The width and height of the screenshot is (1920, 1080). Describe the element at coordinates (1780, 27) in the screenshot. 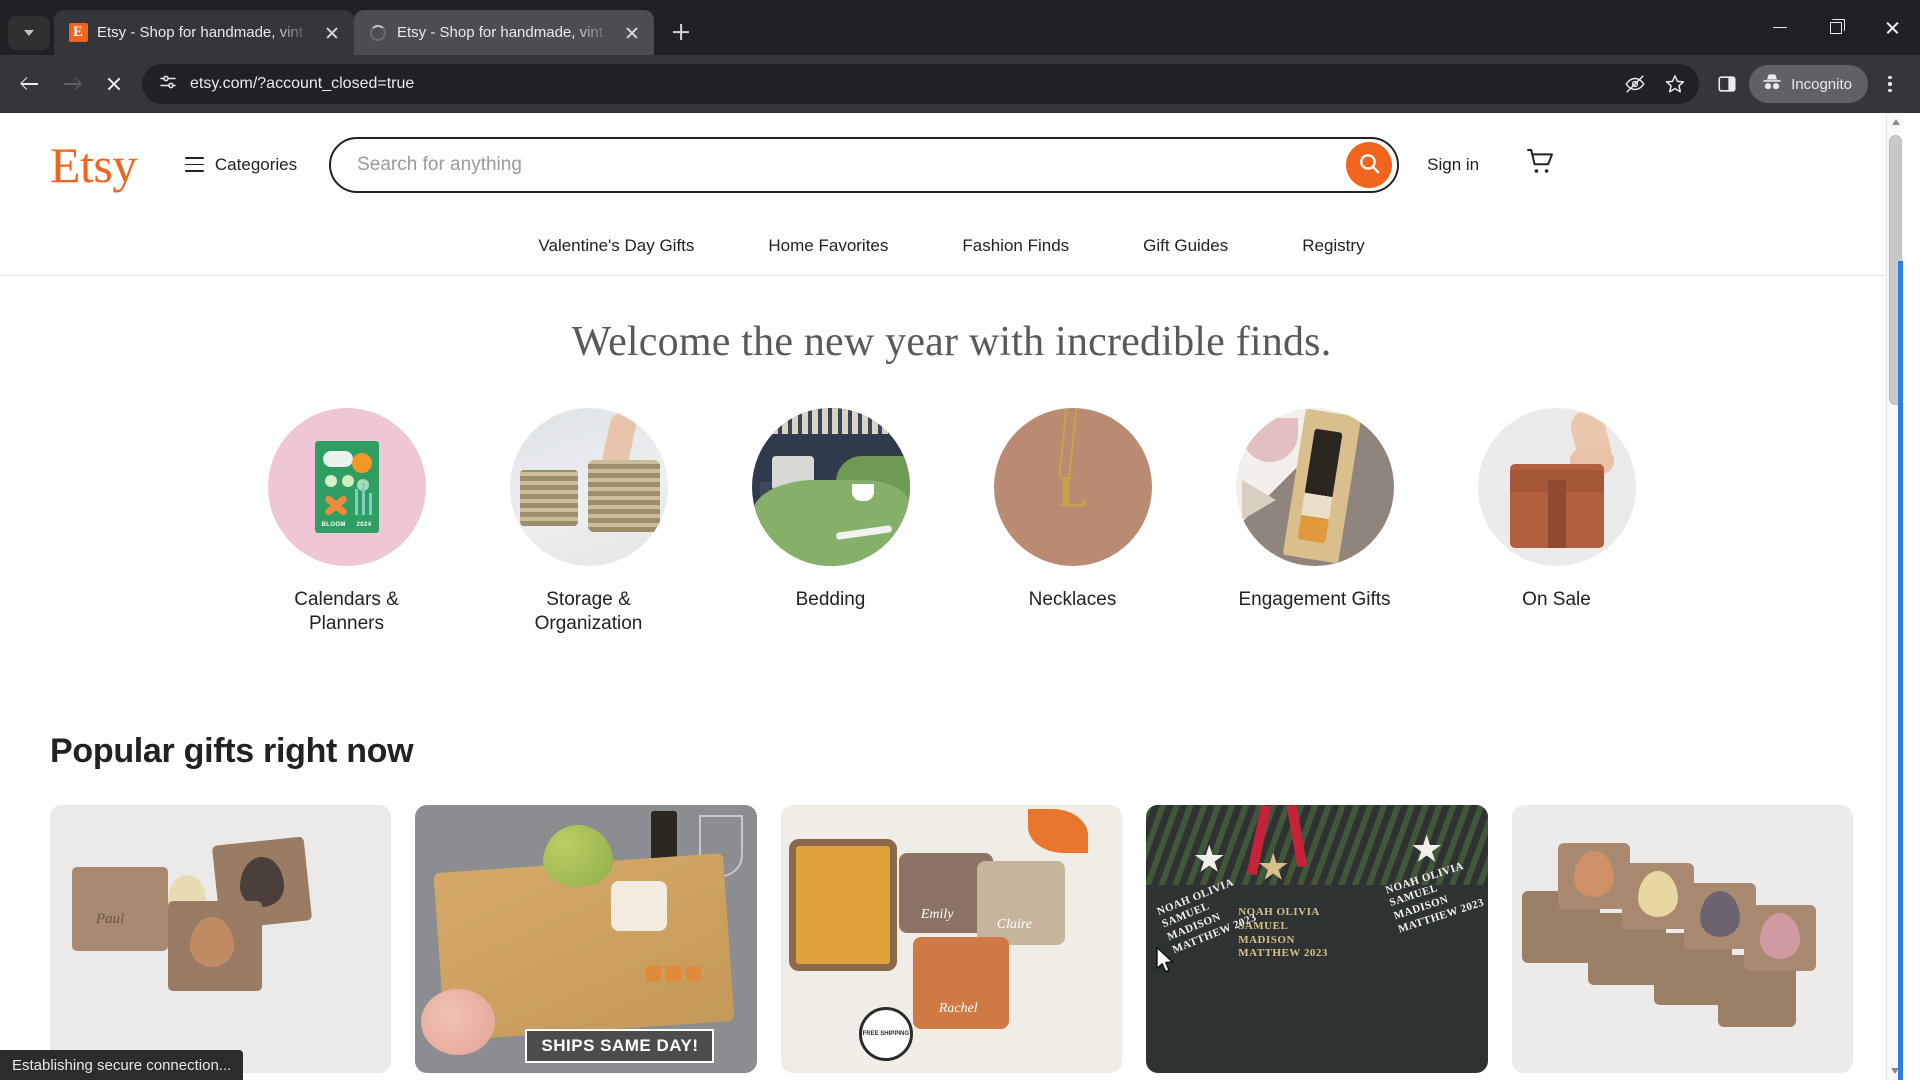

I see `minimize-button` at that location.